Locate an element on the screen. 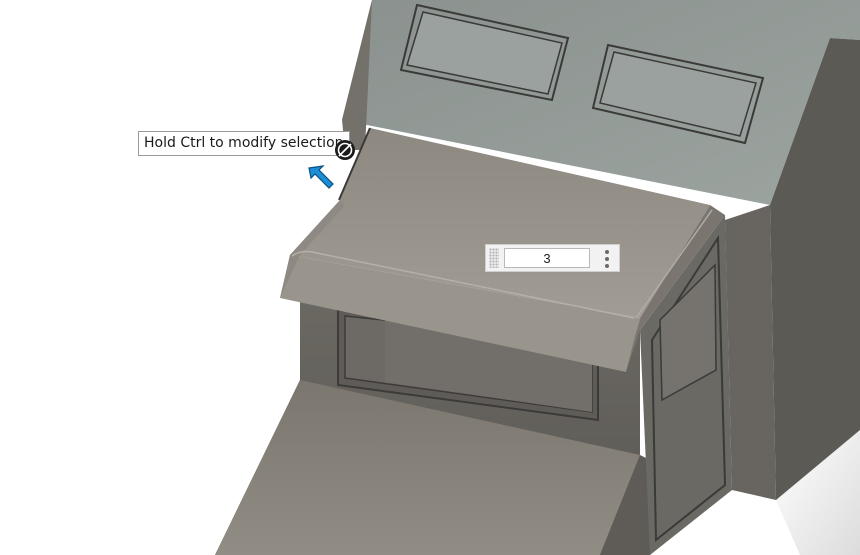  dimension-input-widget is located at coordinates (552, 258).